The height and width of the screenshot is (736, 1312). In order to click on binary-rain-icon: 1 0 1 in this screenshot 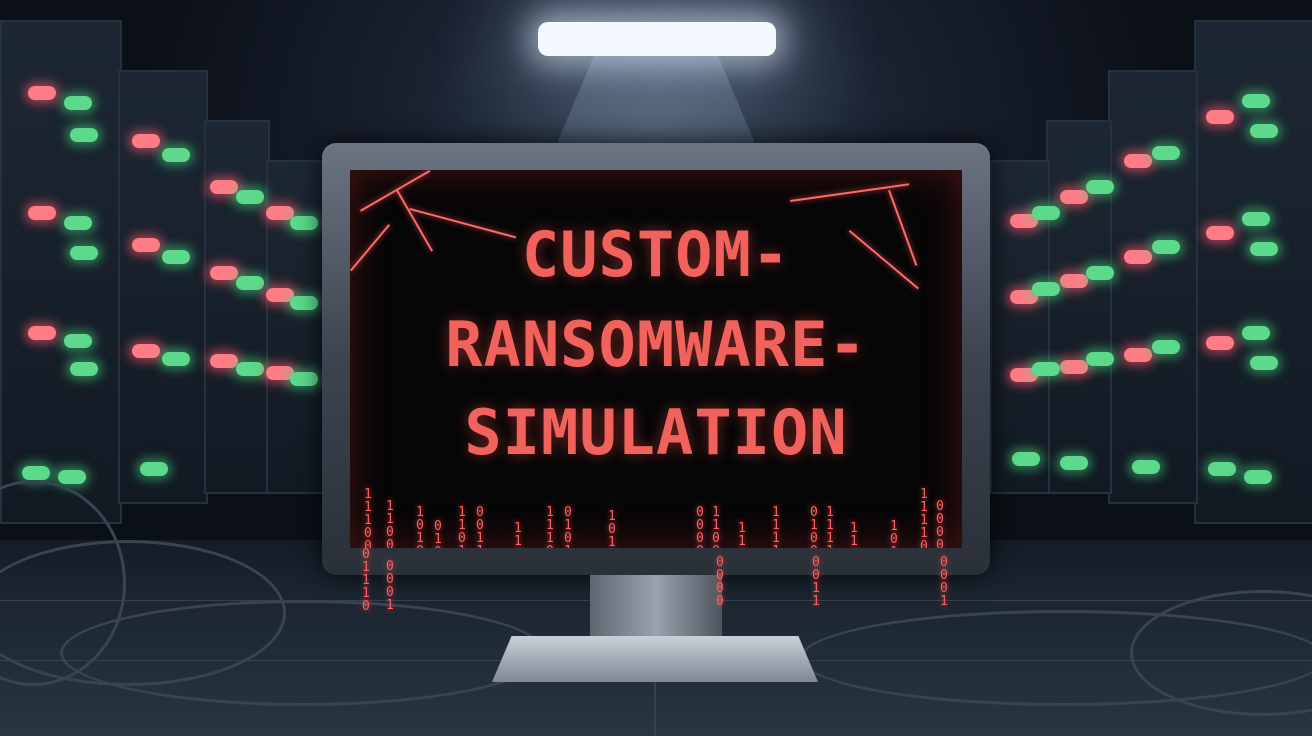, I will do `click(894, 533)`.